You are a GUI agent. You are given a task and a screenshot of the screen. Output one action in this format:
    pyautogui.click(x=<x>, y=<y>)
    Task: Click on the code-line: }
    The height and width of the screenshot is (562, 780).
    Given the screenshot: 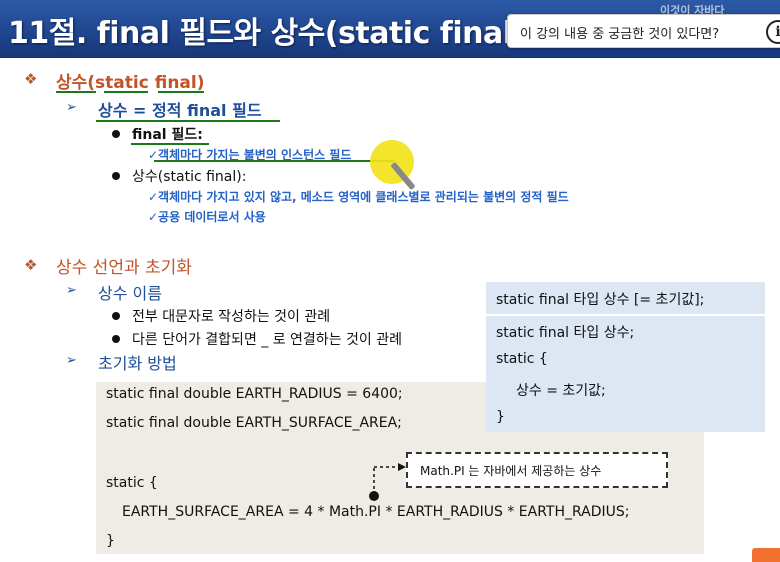 What is the action you would take?
    pyautogui.click(x=110, y=541)
    